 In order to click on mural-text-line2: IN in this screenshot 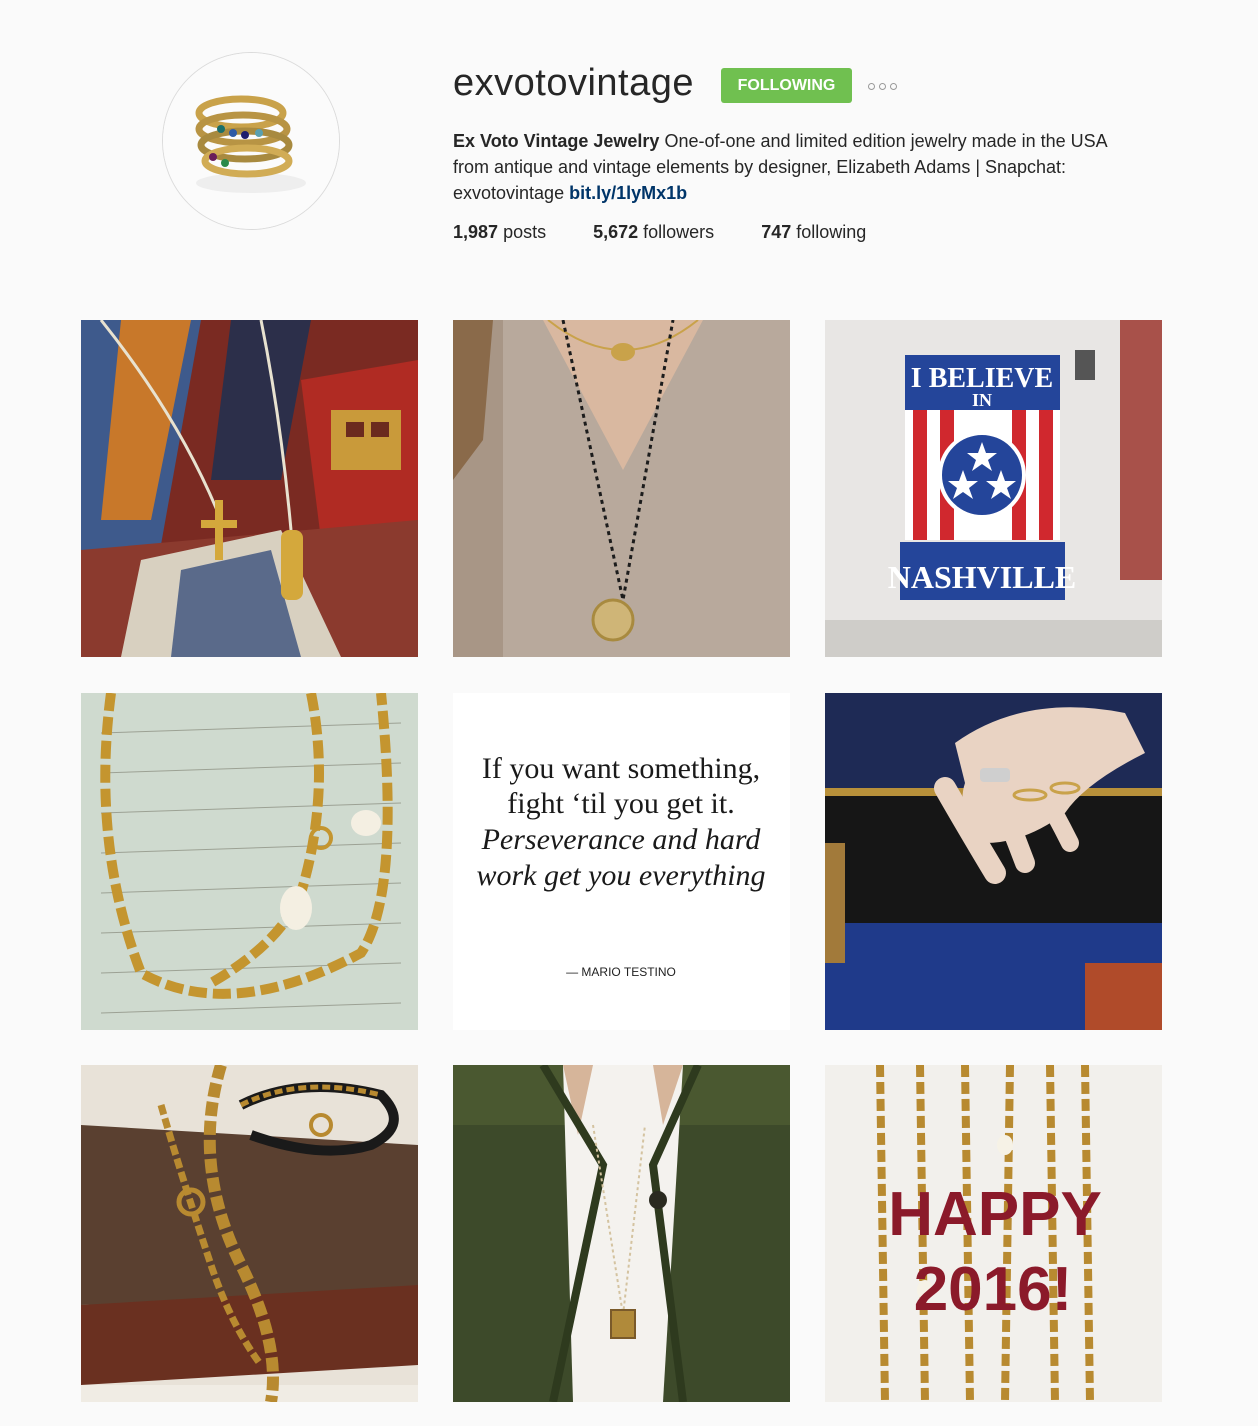, I will do `click(982, 400)`.